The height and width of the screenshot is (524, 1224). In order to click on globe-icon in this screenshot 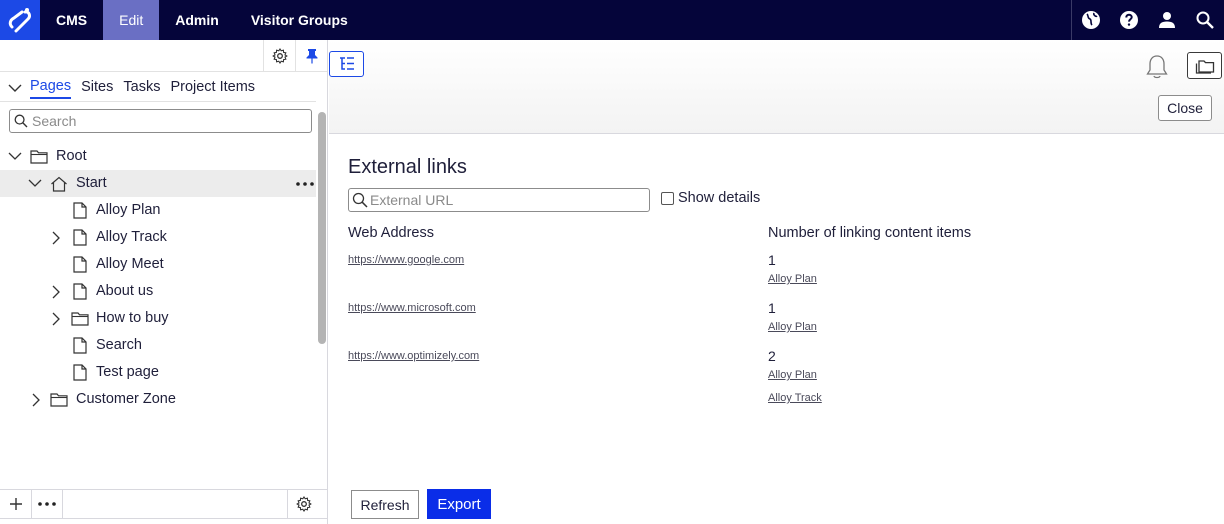, I will do `click(1091, 20)`.